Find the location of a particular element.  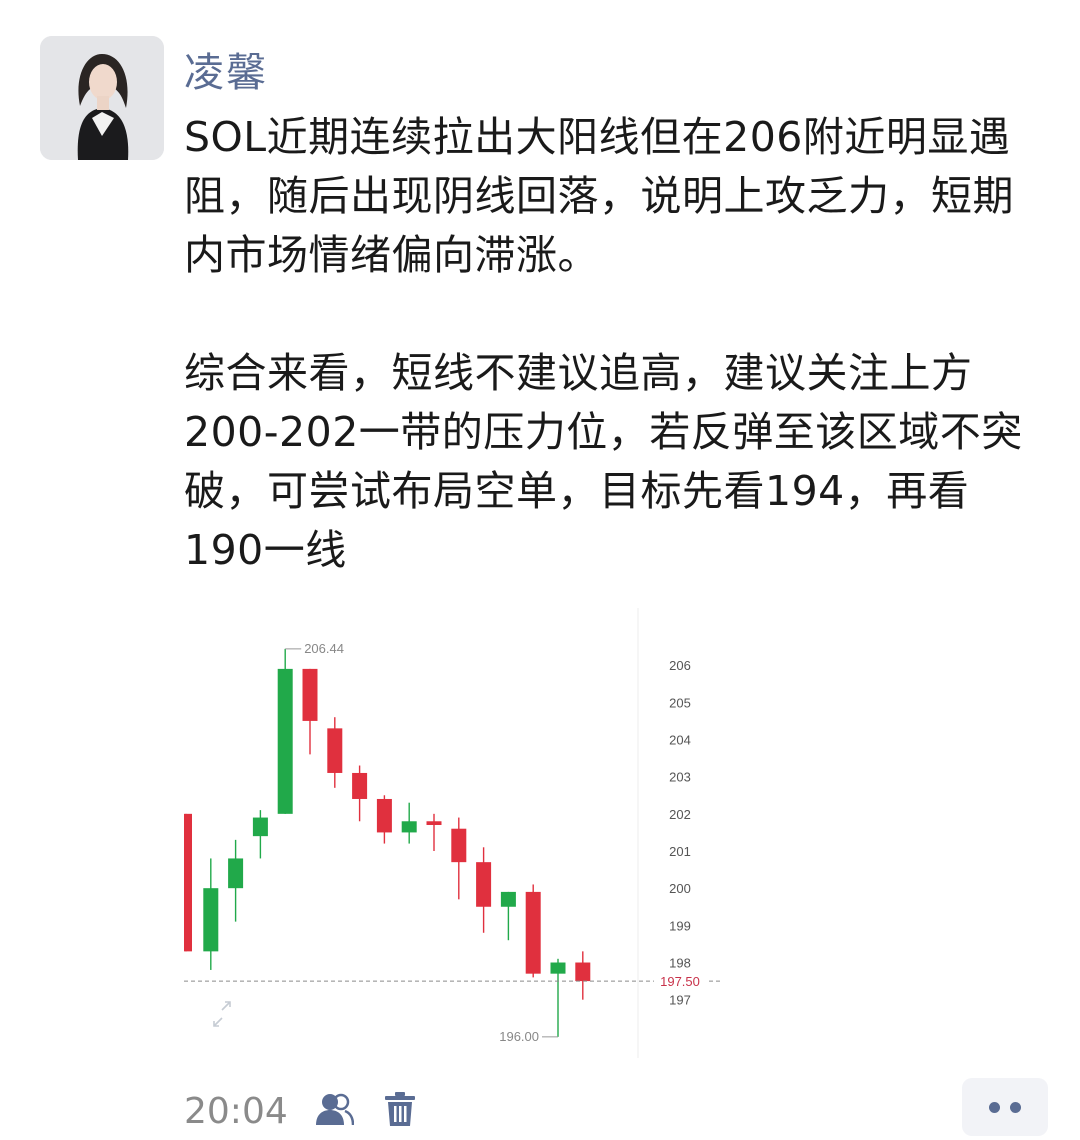

y-tick-label: 206 is located at coordinates (680, 665).